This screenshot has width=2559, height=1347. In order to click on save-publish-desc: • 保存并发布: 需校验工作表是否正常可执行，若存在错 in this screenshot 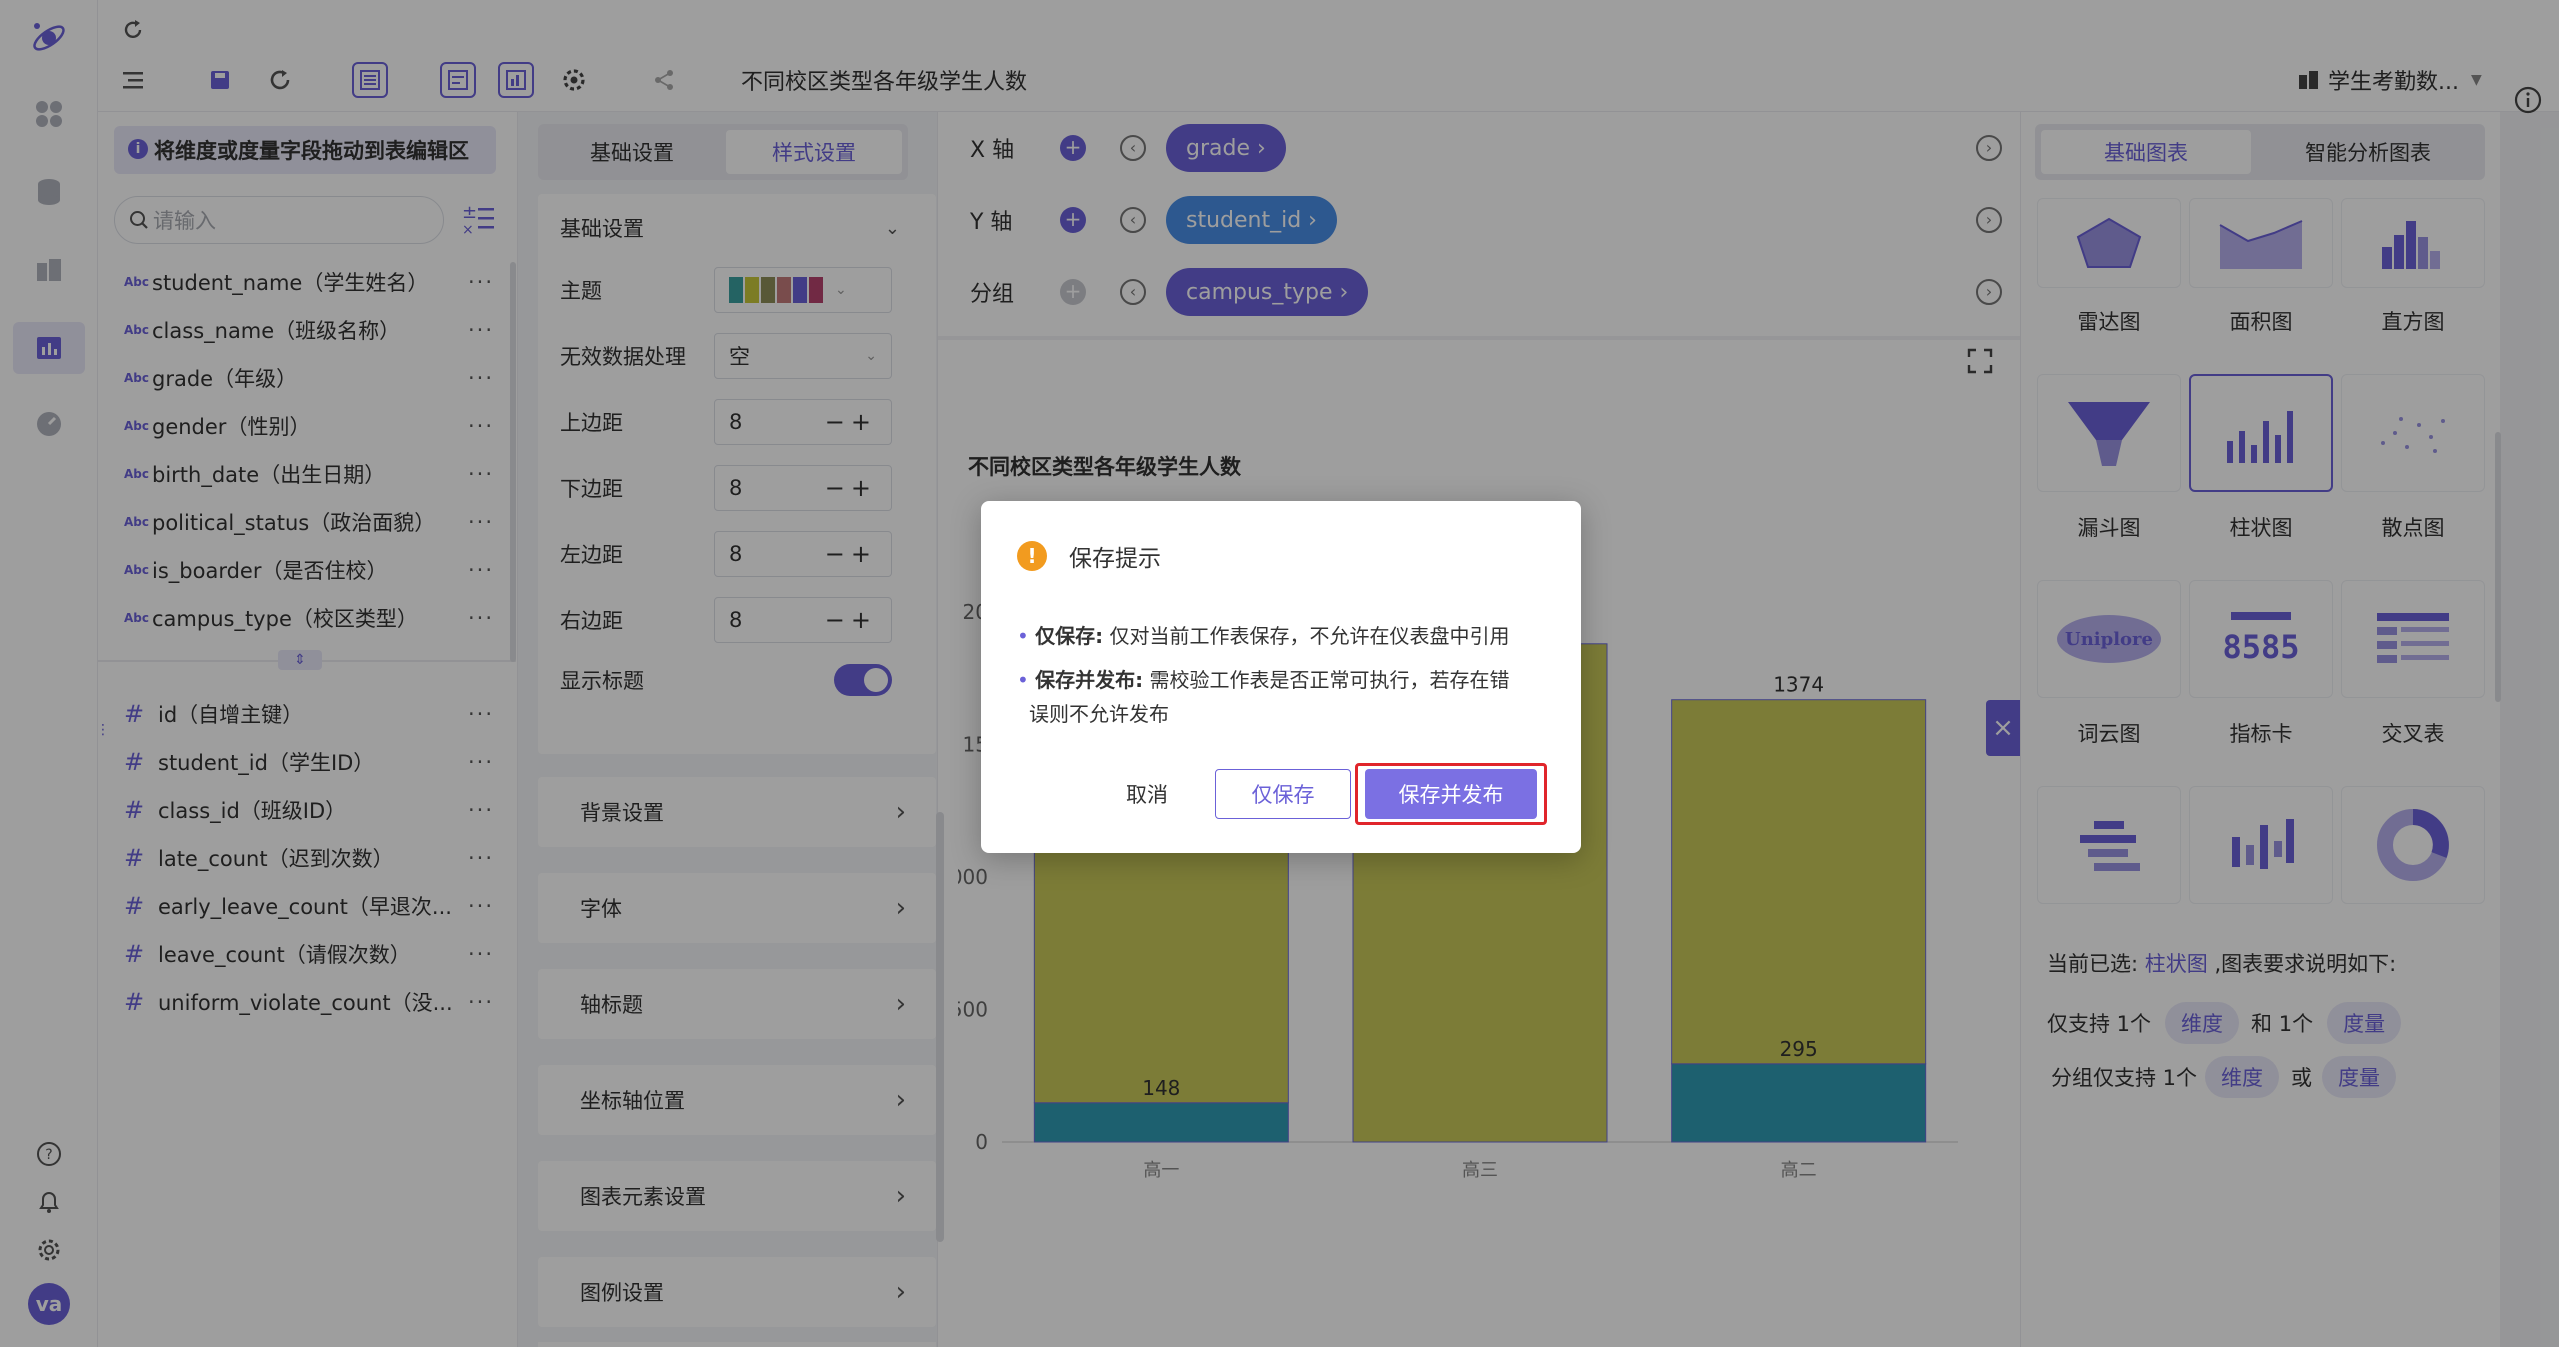, I will do `click(1263, 680)`.